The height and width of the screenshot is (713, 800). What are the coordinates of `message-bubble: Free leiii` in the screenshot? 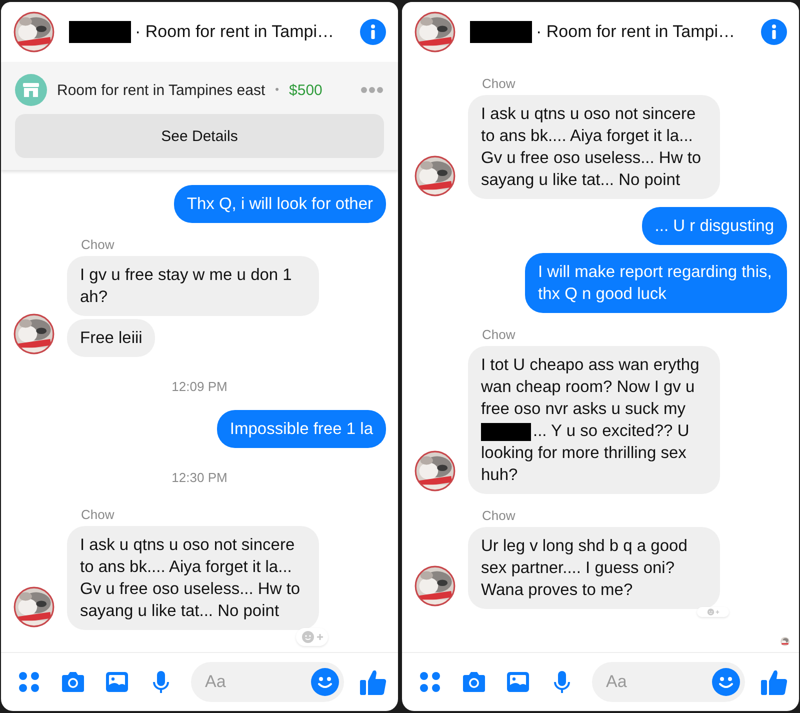 It's located at (111, 338).